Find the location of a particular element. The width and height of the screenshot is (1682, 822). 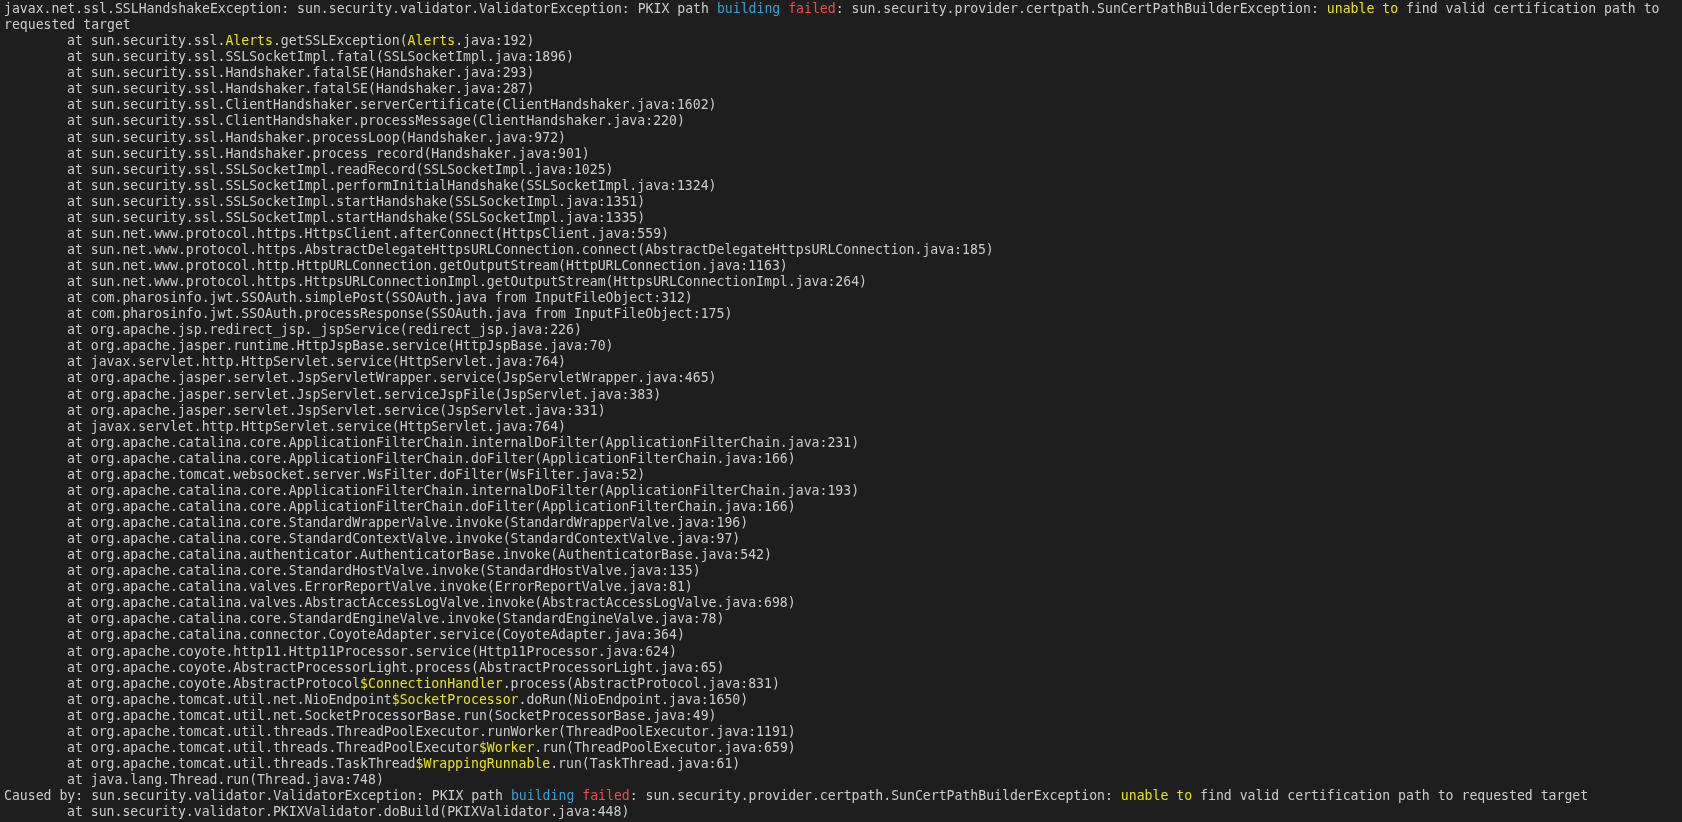

stack-trace-line: at org.apache.jasper.servlet.JspServletWrapper.service(JspServletWrapper.java:465) is located at coordinates (392, 378).